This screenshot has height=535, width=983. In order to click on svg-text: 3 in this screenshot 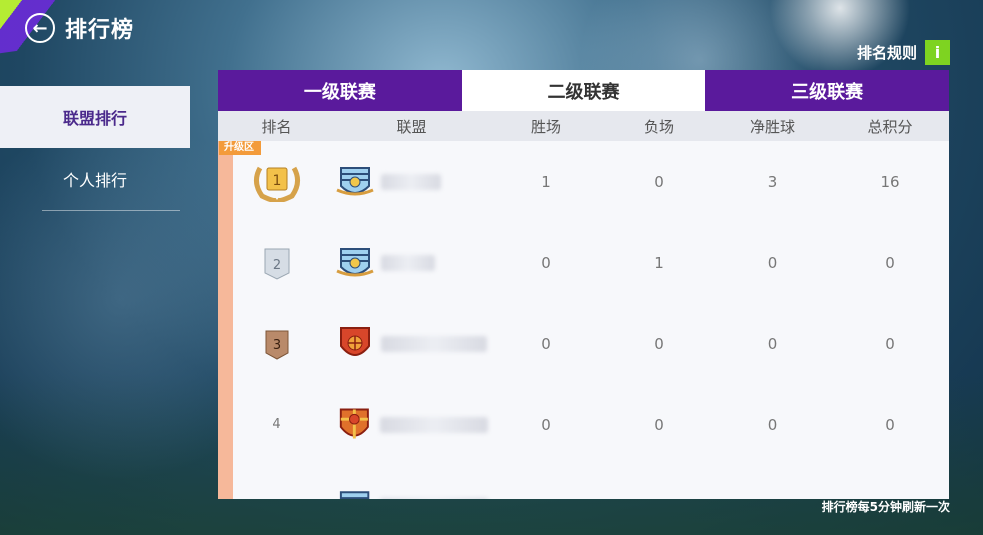, I will do `click(276, 345)`.